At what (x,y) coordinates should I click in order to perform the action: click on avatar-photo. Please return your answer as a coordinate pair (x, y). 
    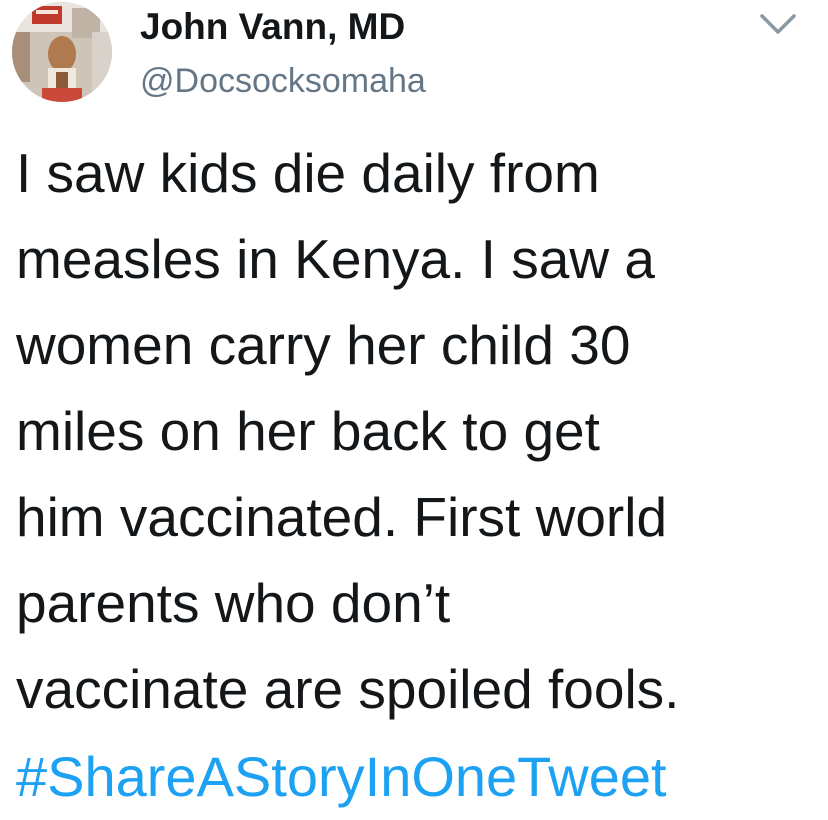
    Looking at the image, I should click on (62, 52).